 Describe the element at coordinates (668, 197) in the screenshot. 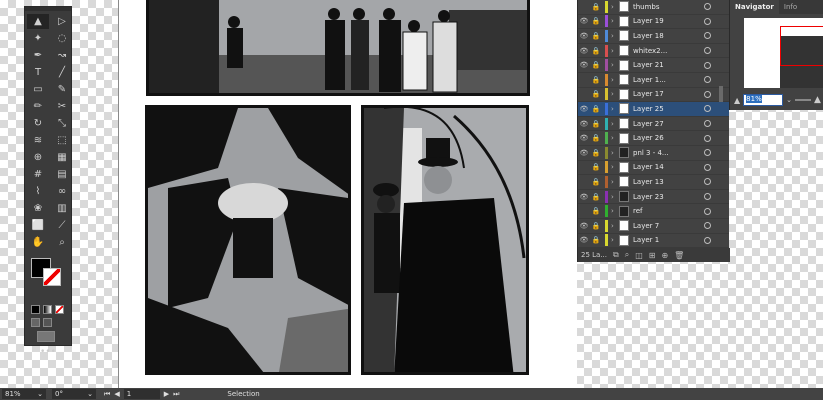

I see `layer-name: Layer 23` at that location.